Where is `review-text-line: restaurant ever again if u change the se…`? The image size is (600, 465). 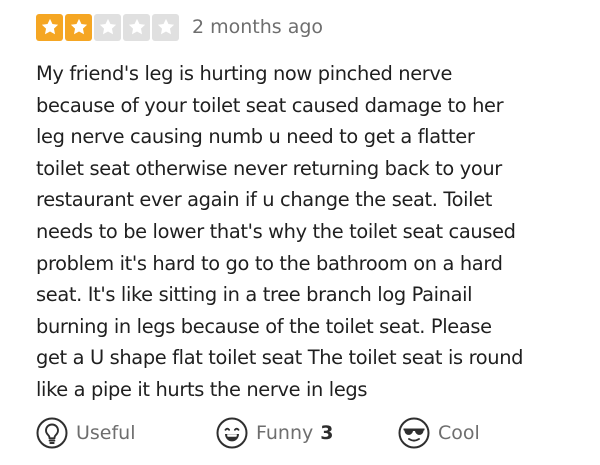
review-text-line: restaurant ever again if u change the se… is located at coordinates (264, 200).